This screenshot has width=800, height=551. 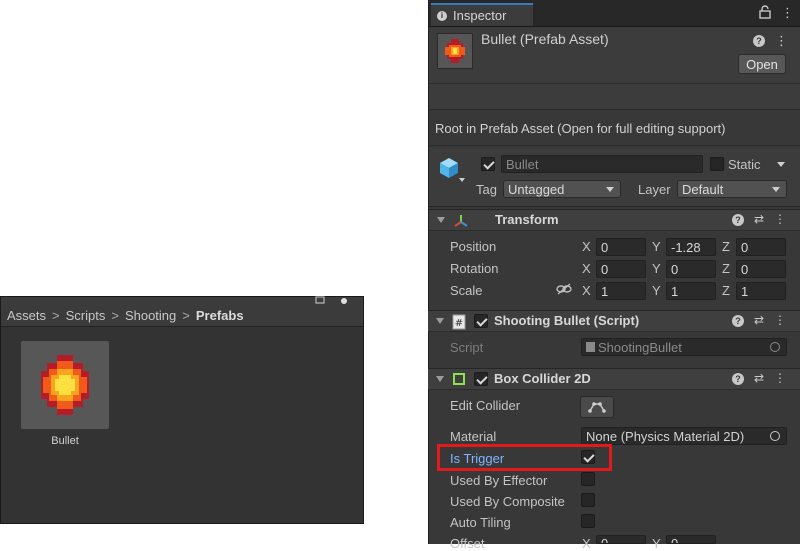 What do you see at coordinates (761, 247) in the screenshot?
I see `position-z-field: 0` at bounding box center [761, 247].